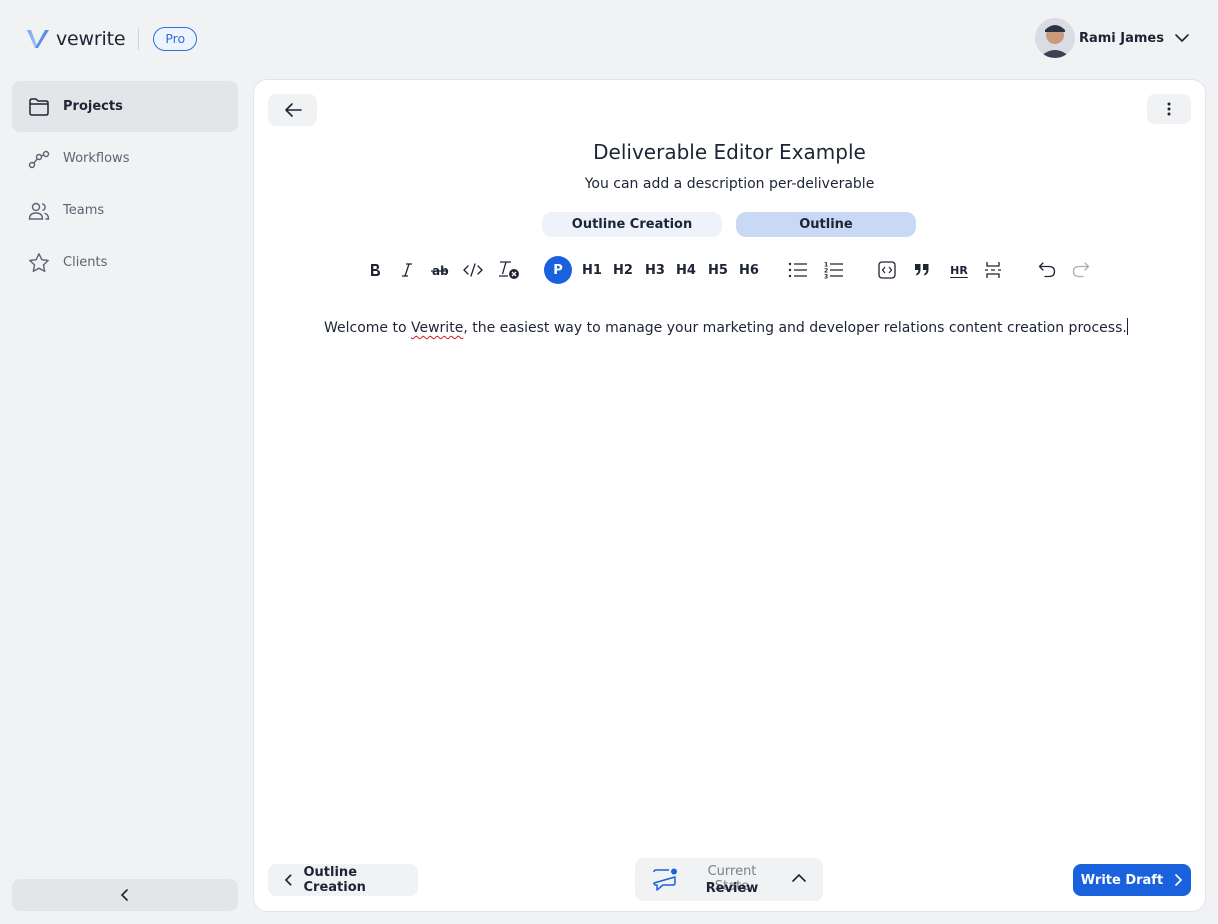  Describe the element at coordinates (175, 39) in the screenshot. I see `plan-badge: Pro` at that location.